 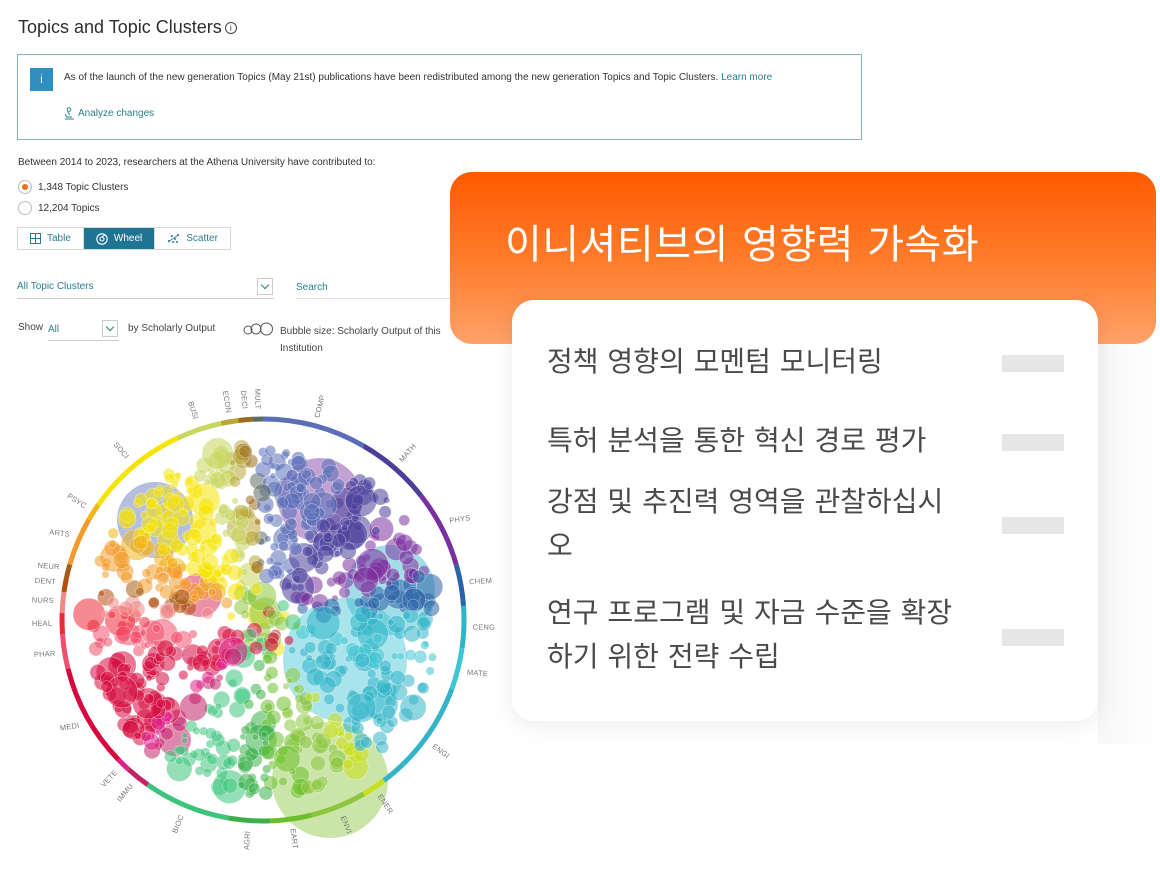 What do you see at coordinates (746, 77) in the screenshot?
I see `learn-more-link: Learn more` at bounding box center [746, 77].